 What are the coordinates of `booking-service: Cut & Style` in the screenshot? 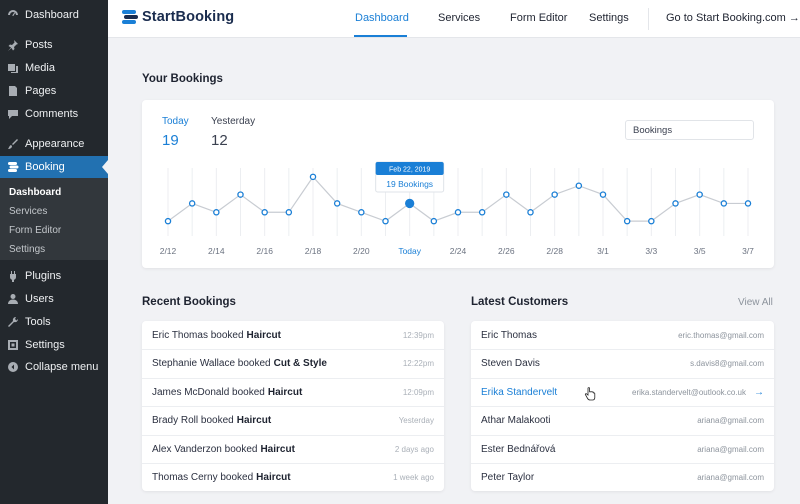 It's located at (300, 364).